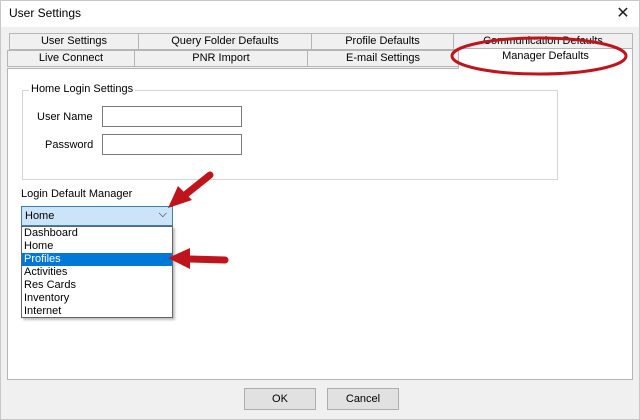 The image size is (640, 420). What do you see at coordinates (74, 41) in the screenshot?
I see `tab-user-settings: User Settings` at bounding box center [74, 41].